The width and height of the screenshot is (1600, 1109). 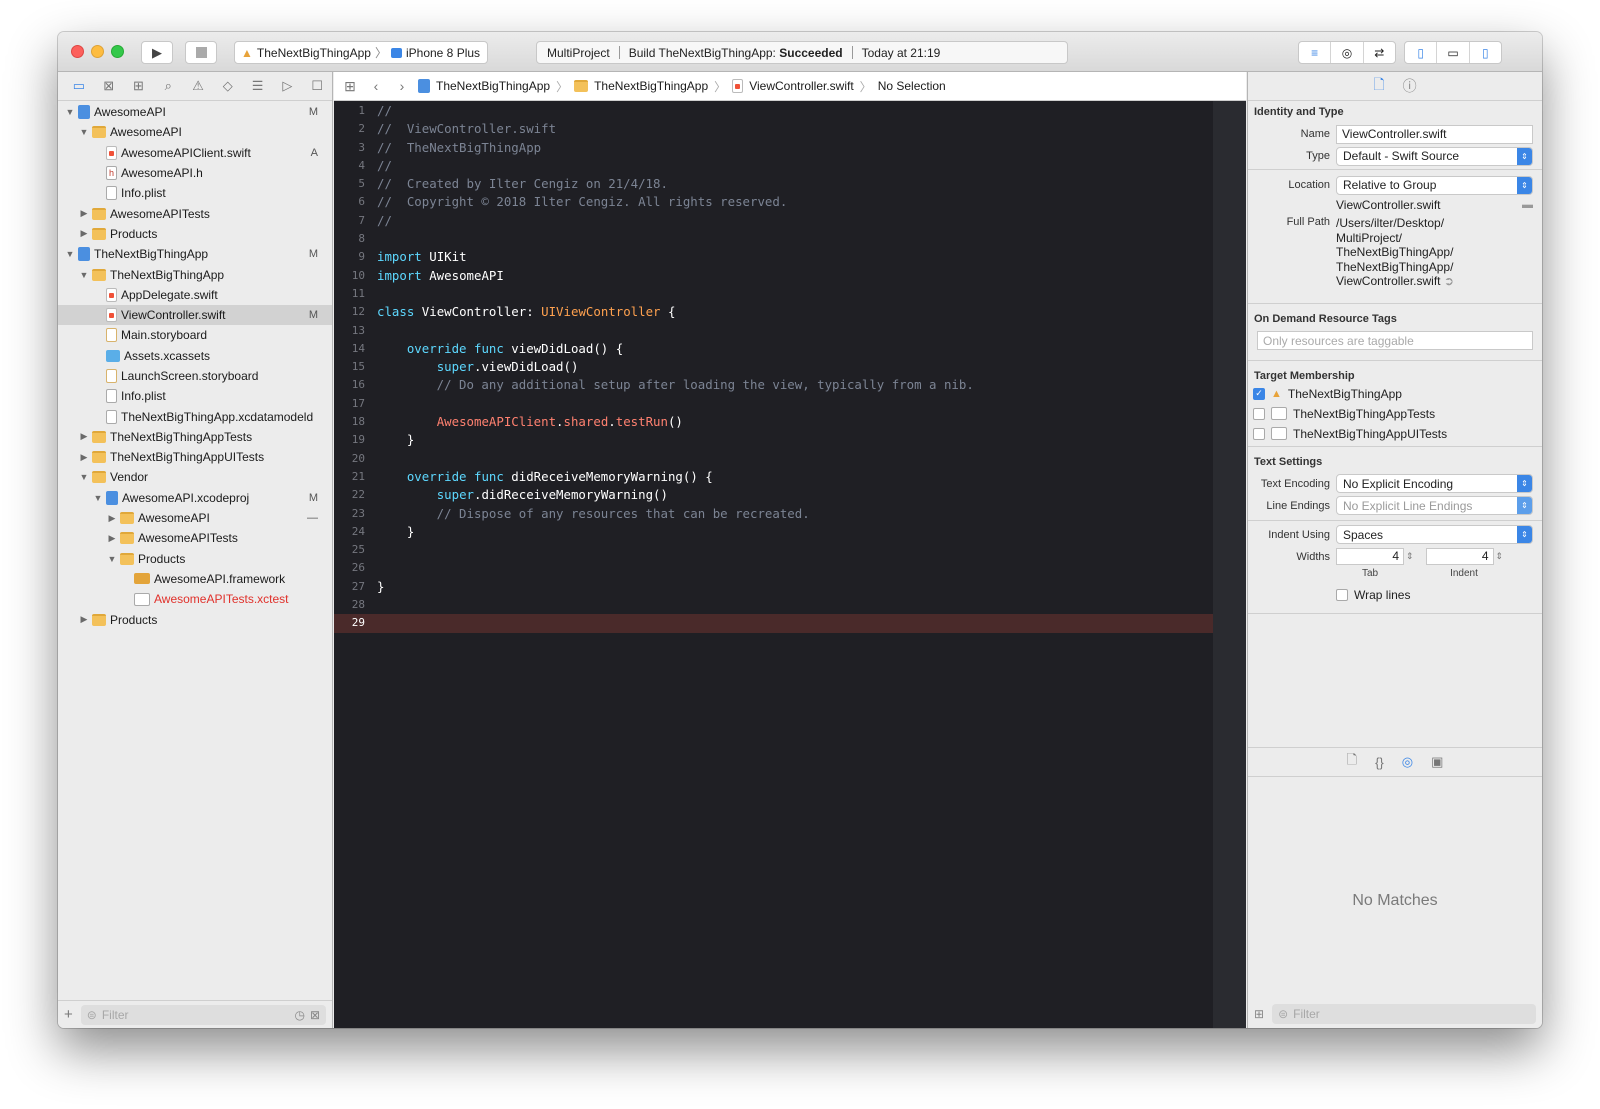 I want to click on code-snippet-library-icon: {}, so click(x=1379, y=762).